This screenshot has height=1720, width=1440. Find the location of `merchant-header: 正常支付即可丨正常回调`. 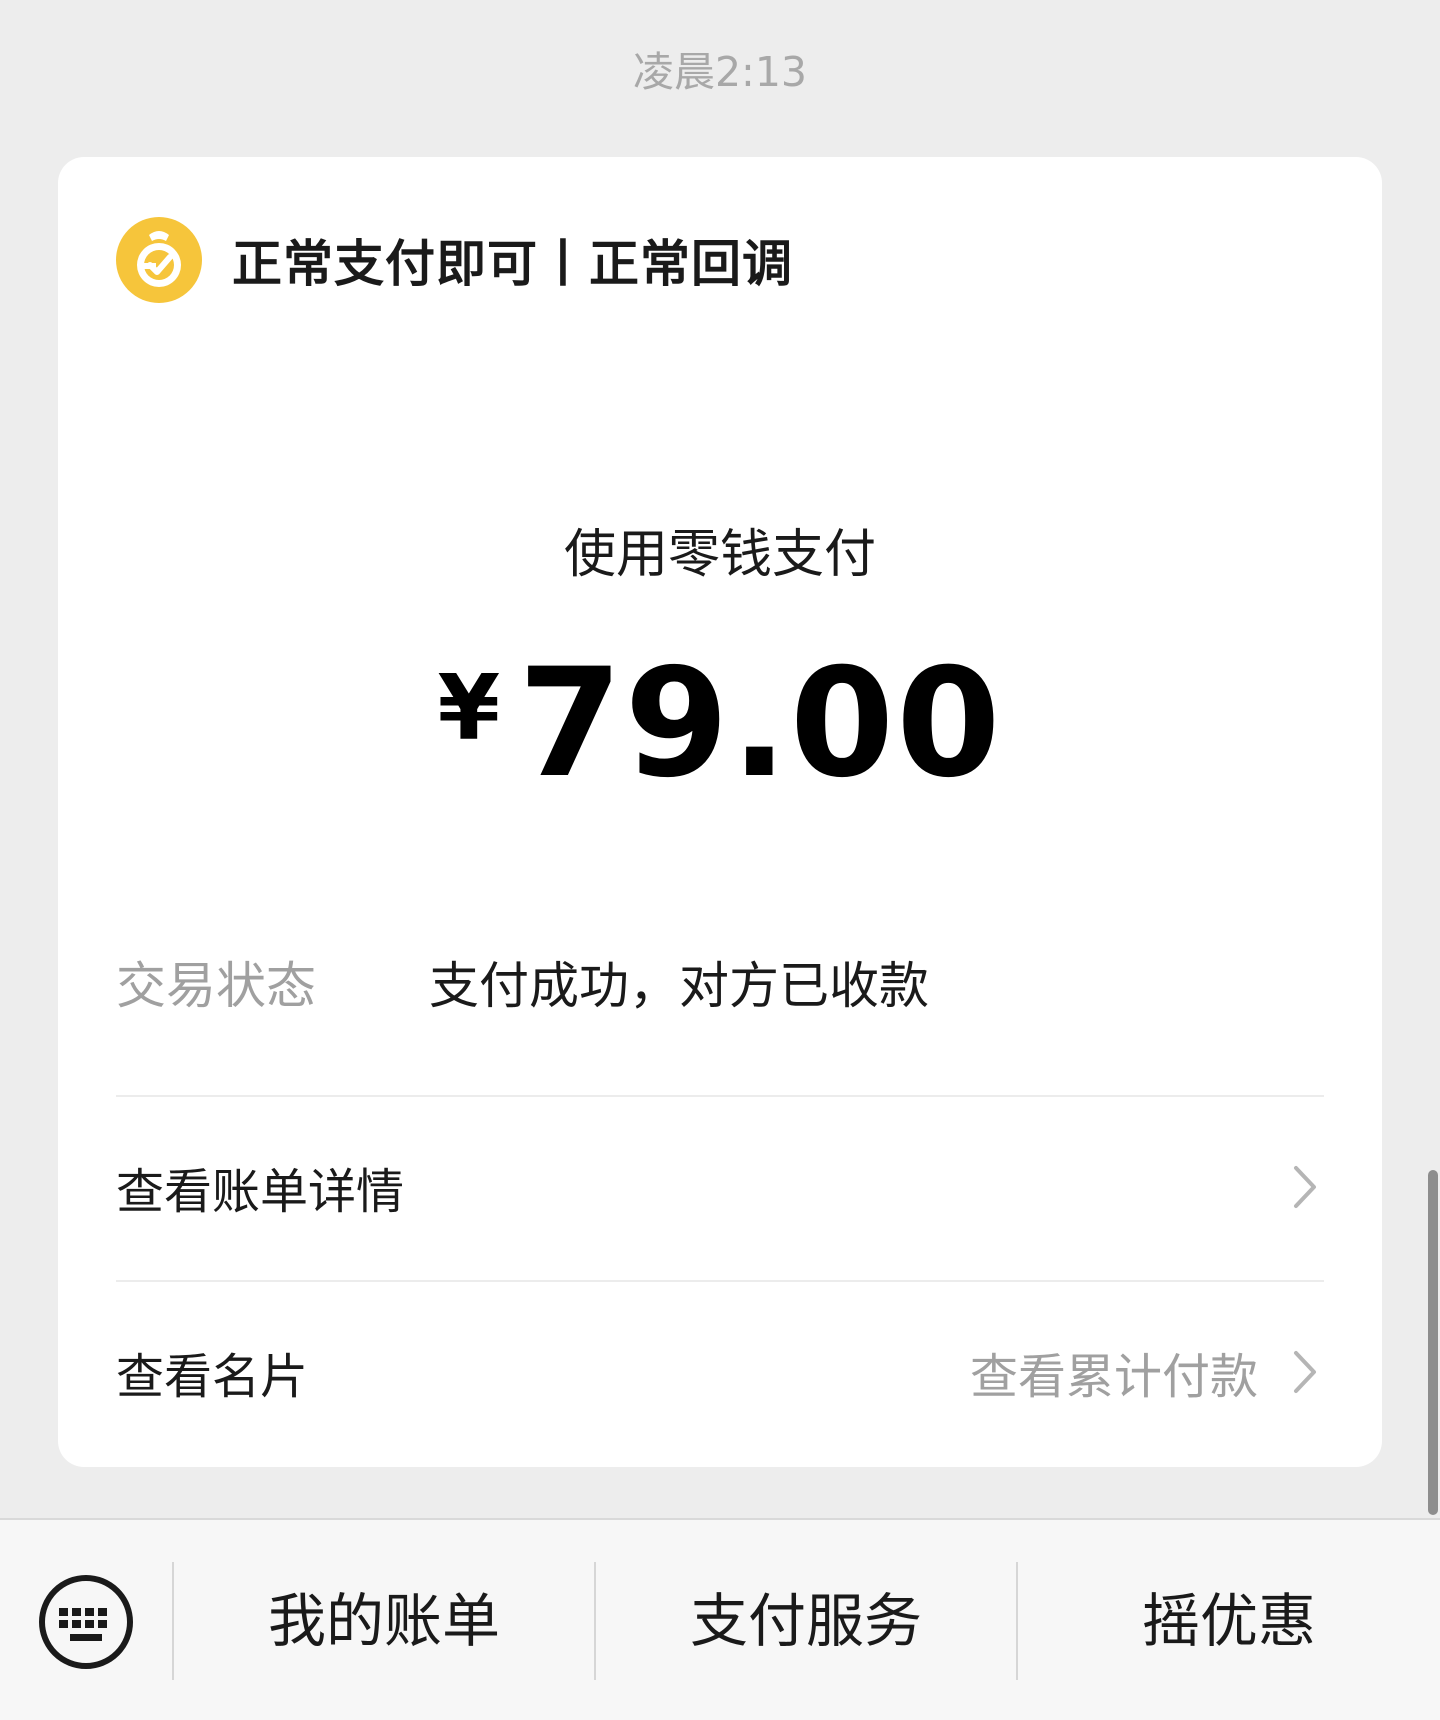

merchant-header: 正常支付即可丨正常回调 is located at coordinates (454, 260).